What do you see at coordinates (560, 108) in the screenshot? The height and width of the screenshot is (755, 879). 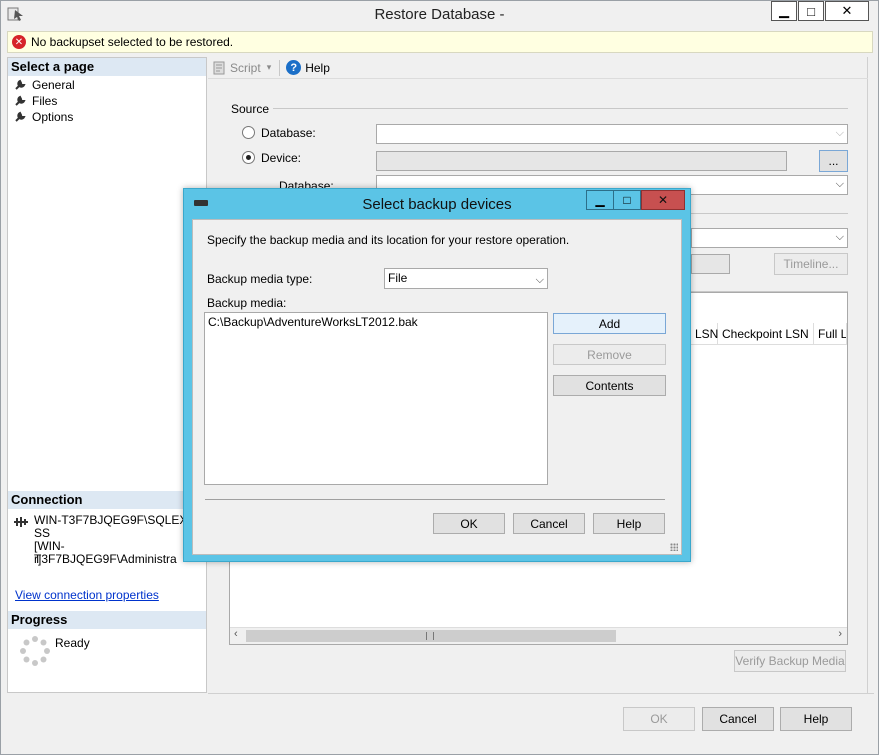 I see `source-divider` at bounding box center [560, 108].